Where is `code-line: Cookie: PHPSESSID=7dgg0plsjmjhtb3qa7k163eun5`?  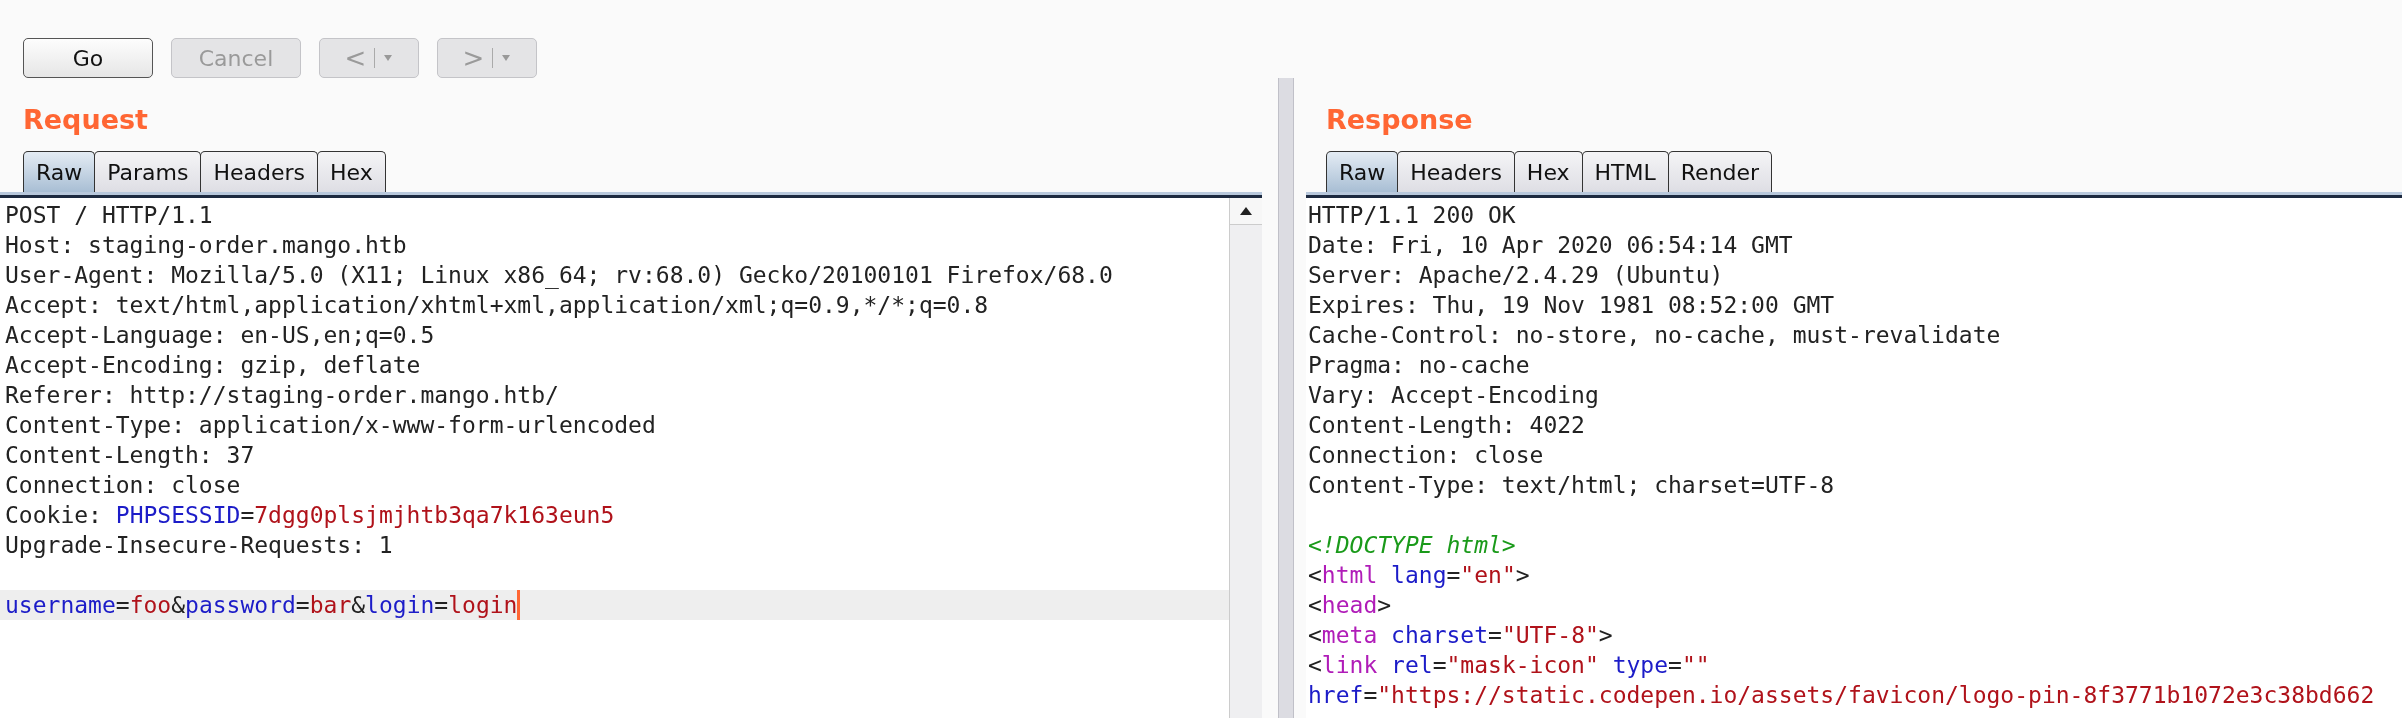
code-line: Cookie: PHPSESSID=7dgg0plsjmjhtb3qa7k163eun5 is located at coordinates (309, 515).